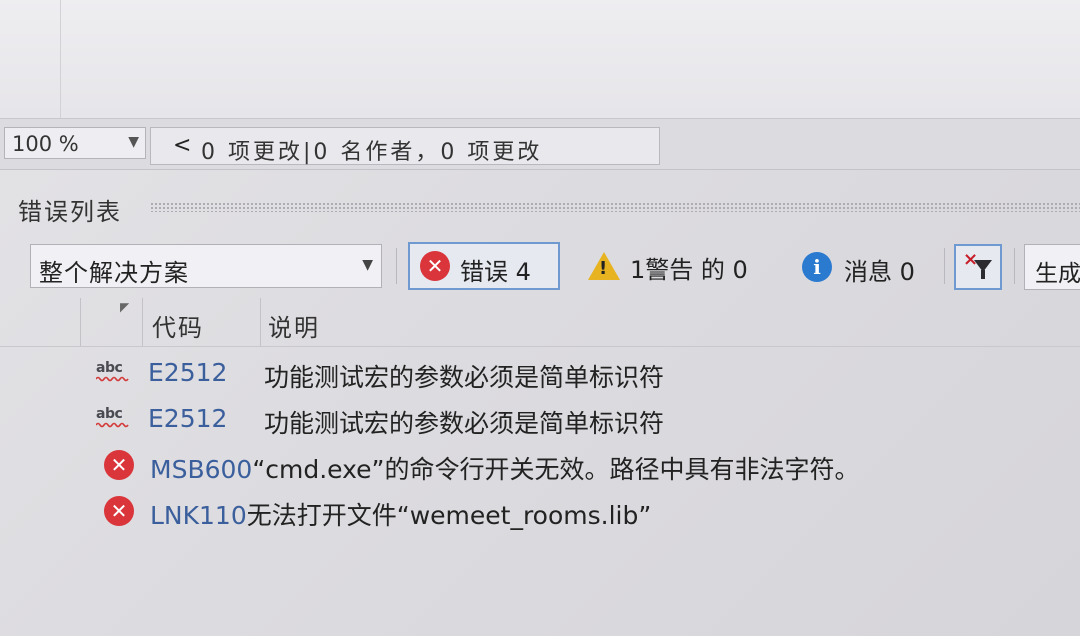 The width and height of the screenshot is (1080, 636). I want to click on row-code: MSB600, so click(201, 469).